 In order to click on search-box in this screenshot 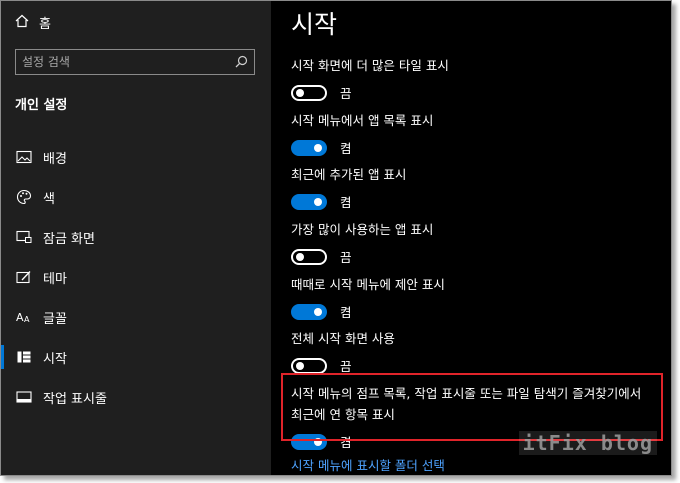, I will do `click(135, 62)`.